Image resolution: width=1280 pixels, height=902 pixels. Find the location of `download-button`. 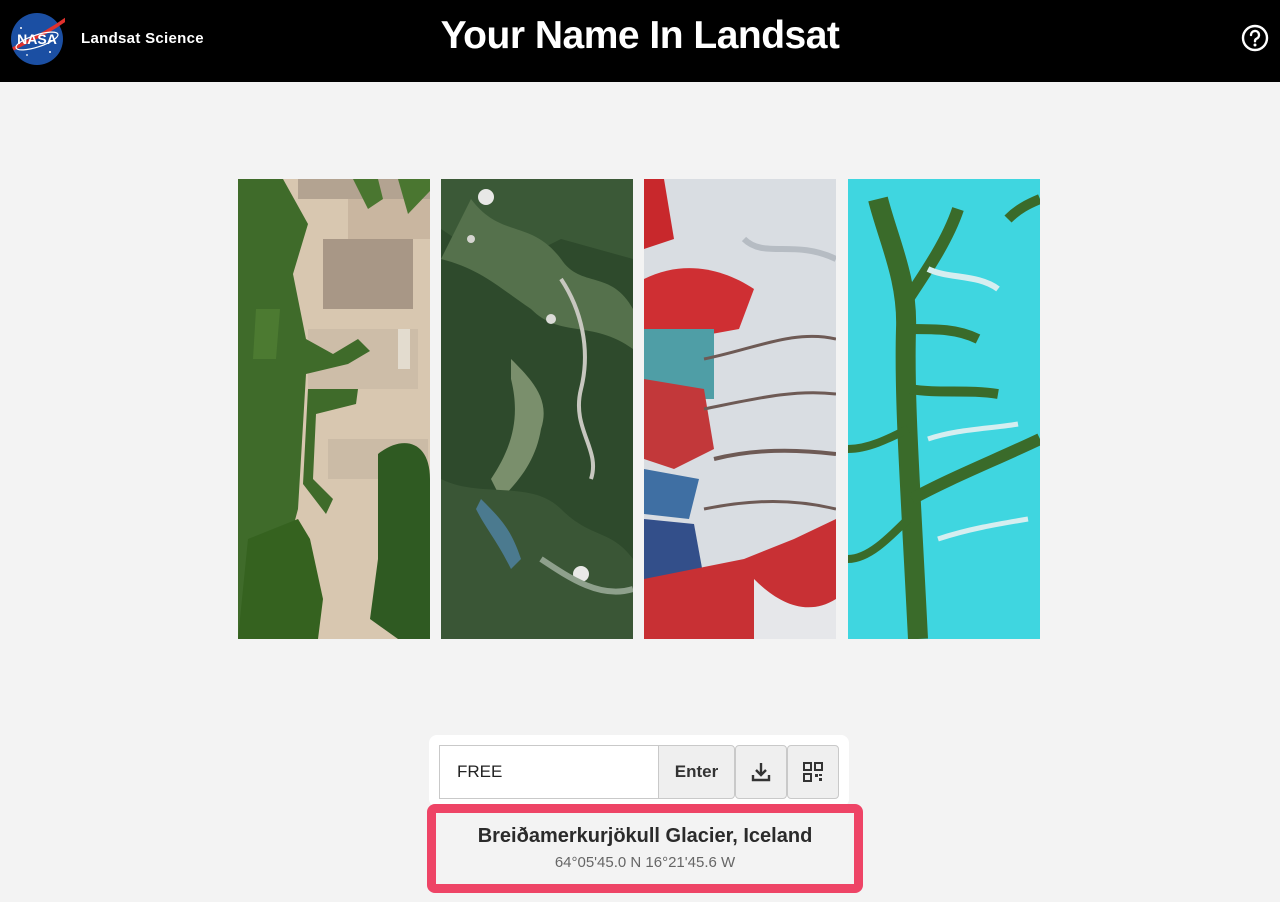

download-button is located at coordinates (761, 772).